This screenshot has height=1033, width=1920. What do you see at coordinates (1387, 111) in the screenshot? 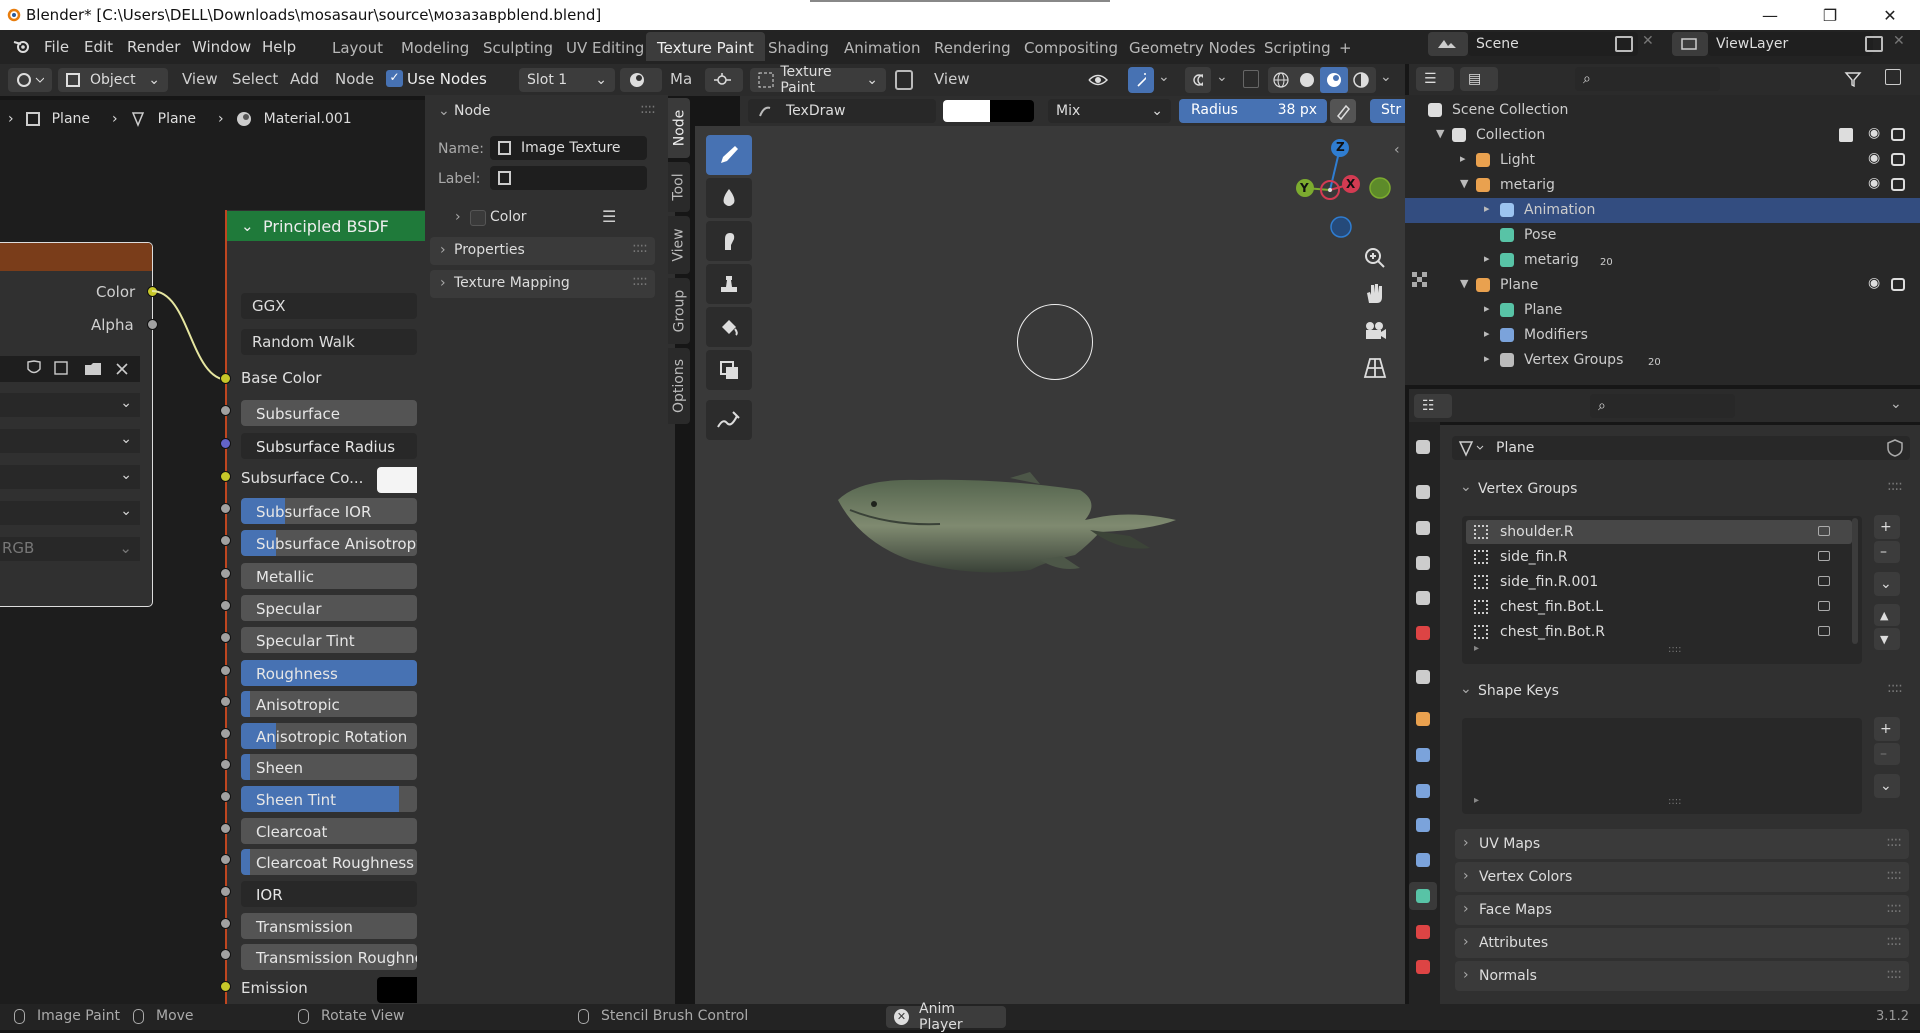
I see `strength-slider: Str` at bounding box center [1387, 111].